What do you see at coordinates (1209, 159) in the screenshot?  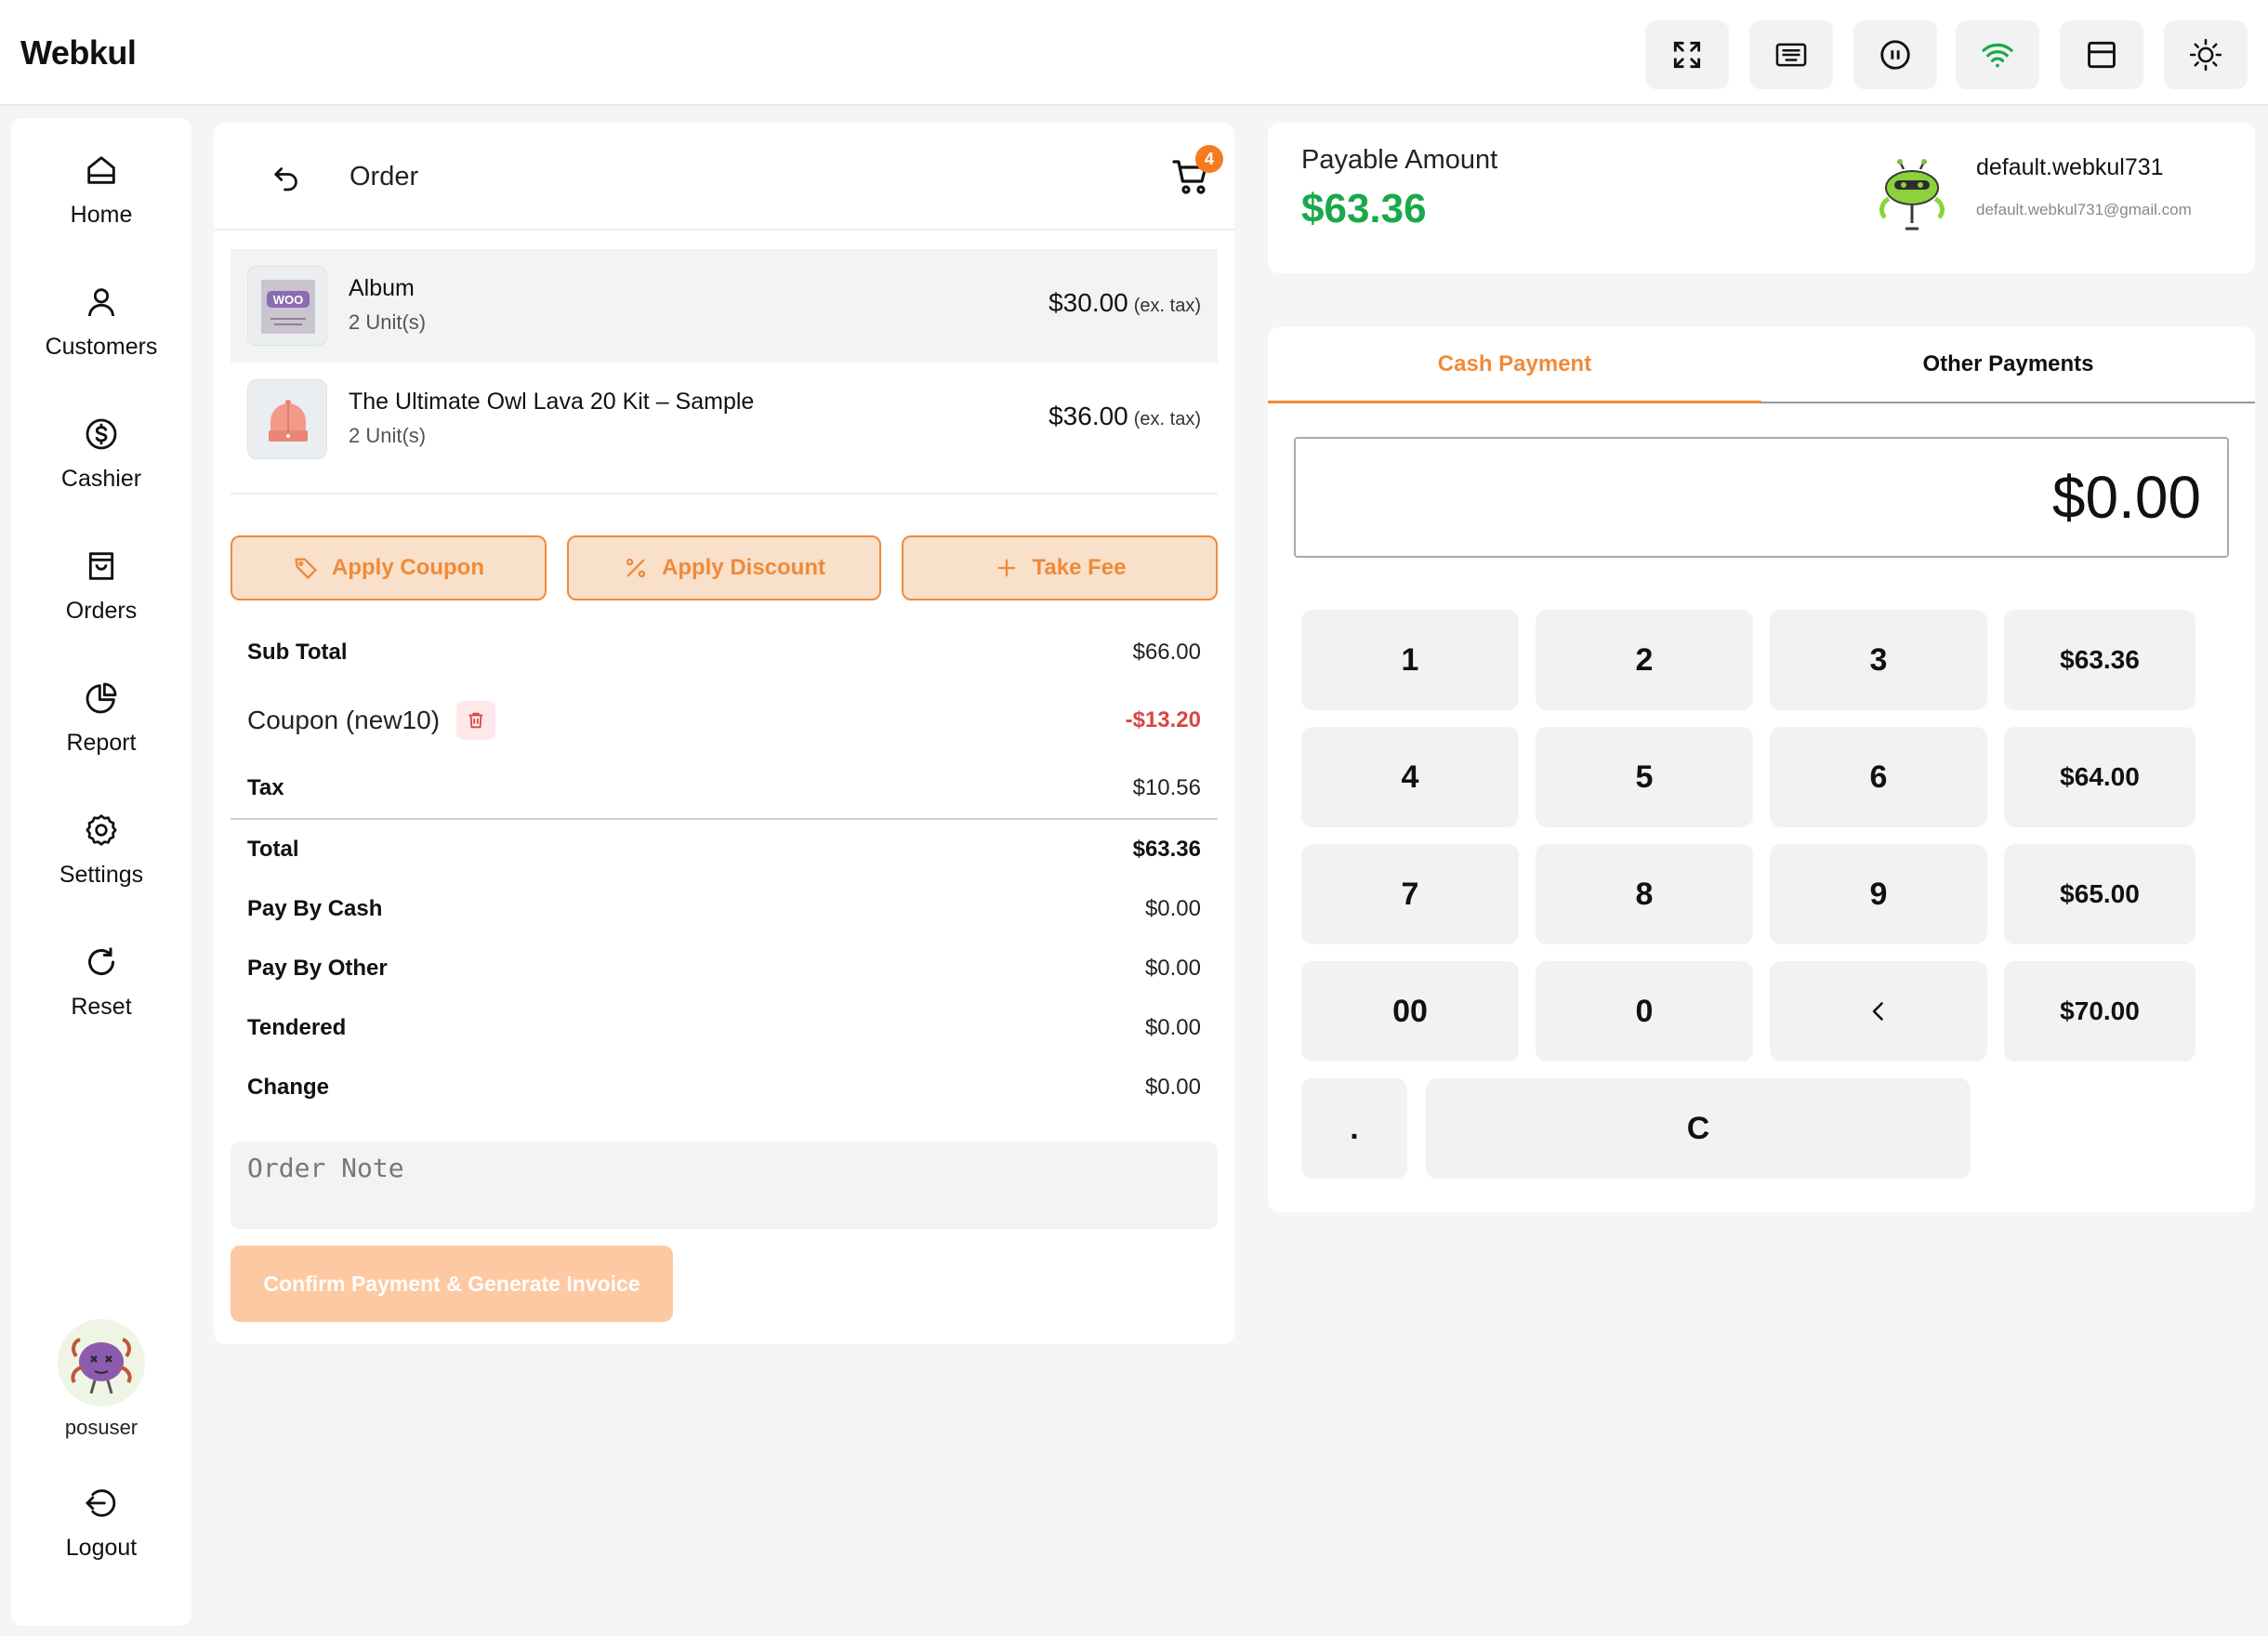 I see `cart-count-badge: 4` at bounding box center [1209, 159].